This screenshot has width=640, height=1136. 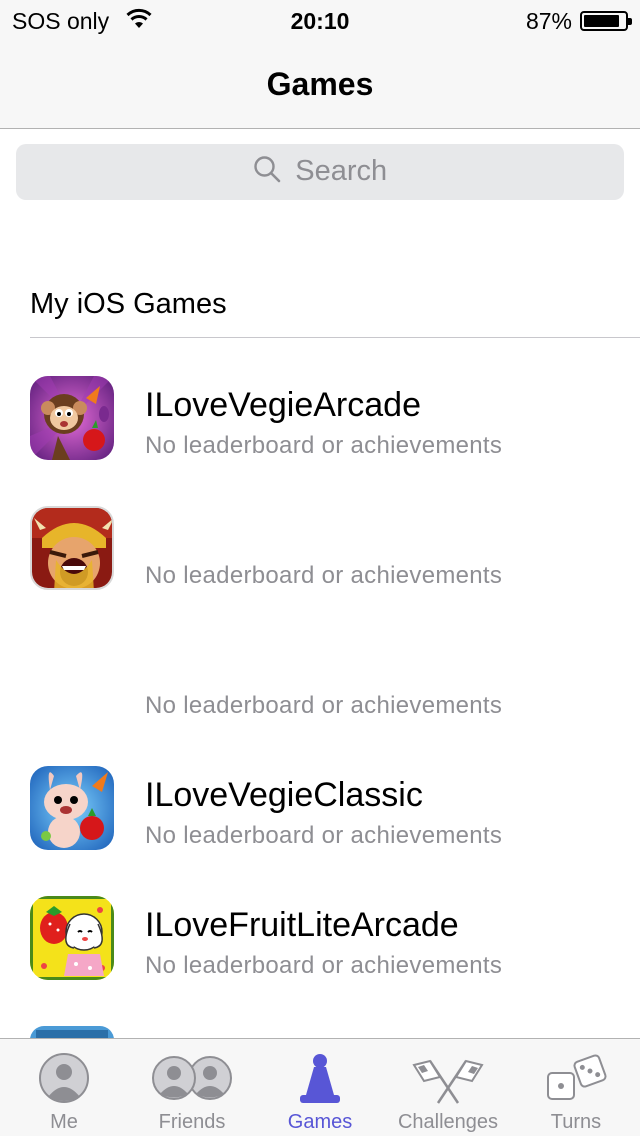 I want to click on tab-label: Games, so click(x=320, y=1122).